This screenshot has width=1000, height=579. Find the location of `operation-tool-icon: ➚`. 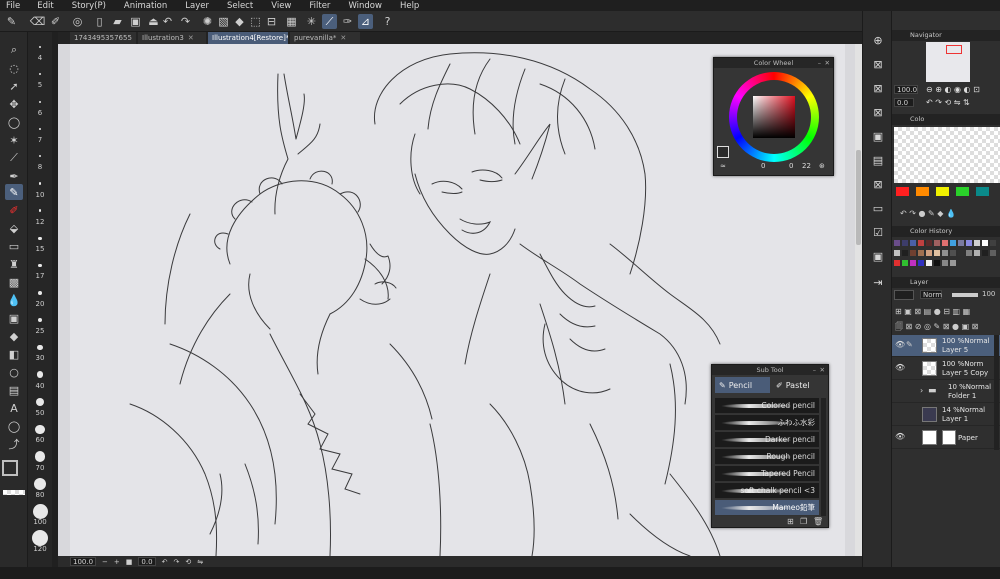

operation-tool-icon: ➚ is located at coordinates (14, 86).